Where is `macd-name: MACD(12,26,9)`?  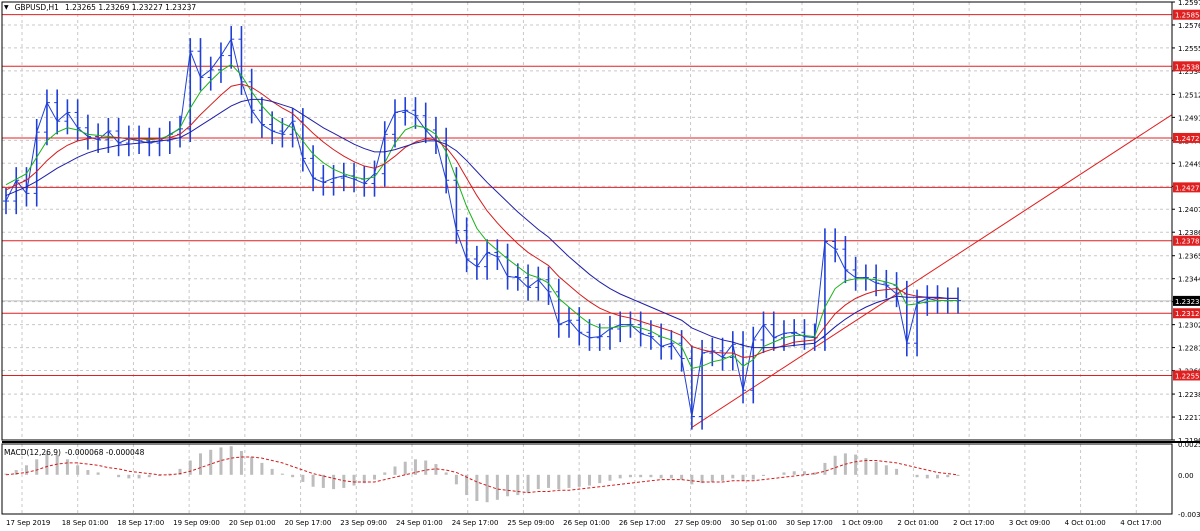
macd-name: MACD(12,26,9) is located at coordinates (32, 452).